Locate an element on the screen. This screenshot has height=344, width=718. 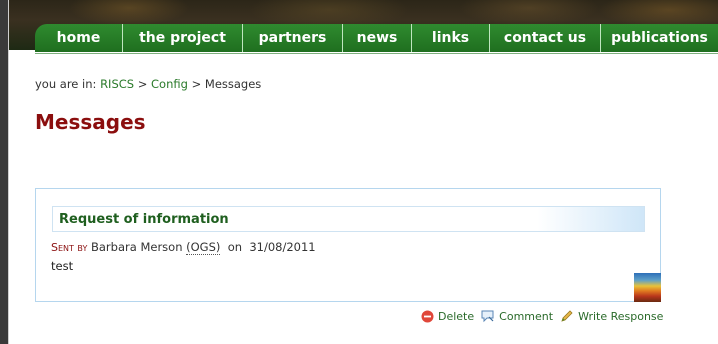
nav-item-home: home is located at coordinates (79, 38).